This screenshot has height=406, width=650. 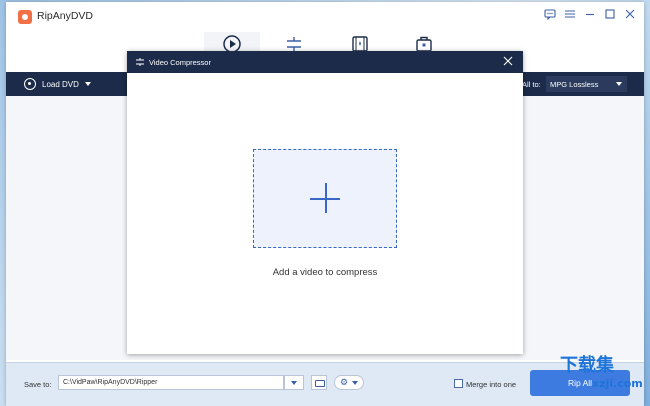 I want to click on feedback-button, so click(x=550, y=16).